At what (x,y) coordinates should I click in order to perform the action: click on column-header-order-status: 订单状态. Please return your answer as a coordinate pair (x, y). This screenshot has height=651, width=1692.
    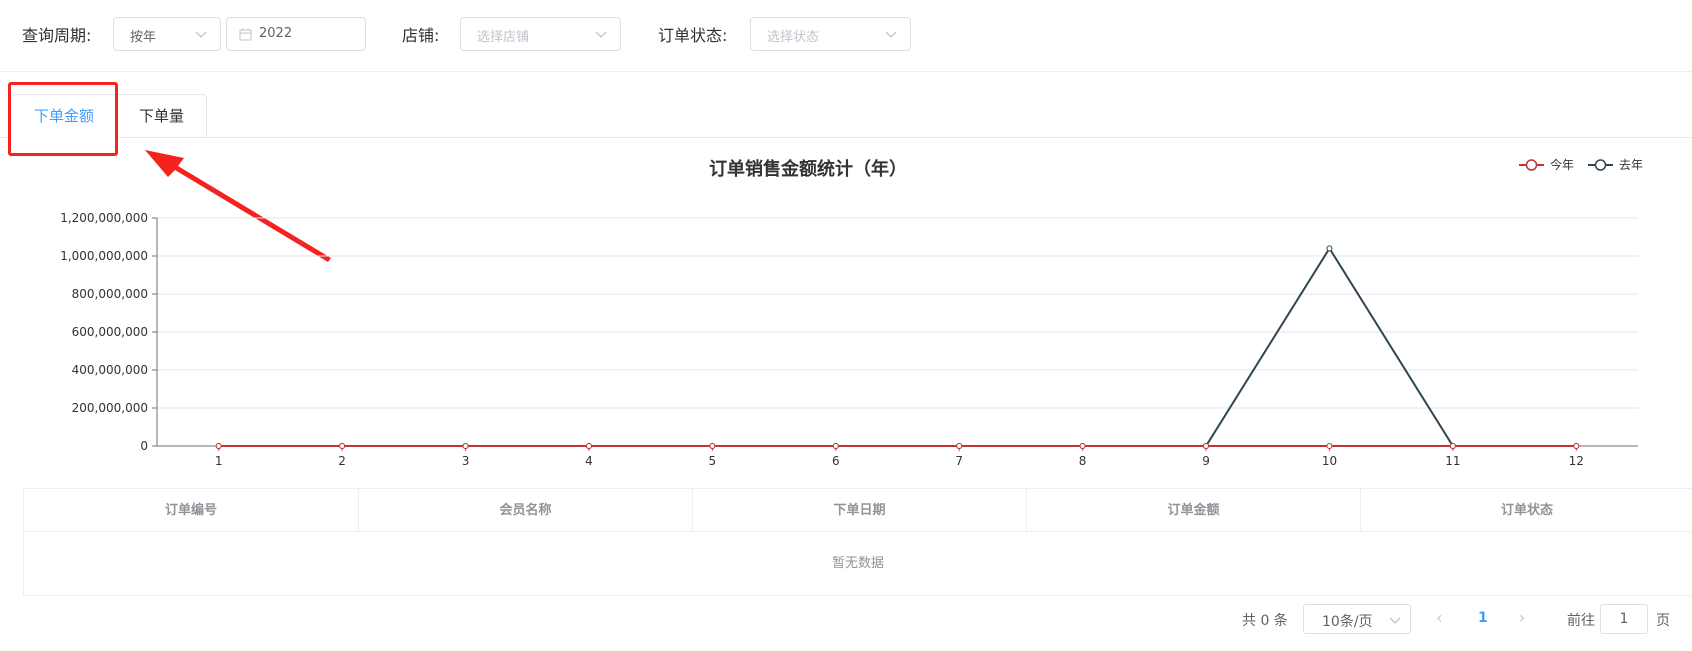
    Looking at the image, I should click on (1526, 510).